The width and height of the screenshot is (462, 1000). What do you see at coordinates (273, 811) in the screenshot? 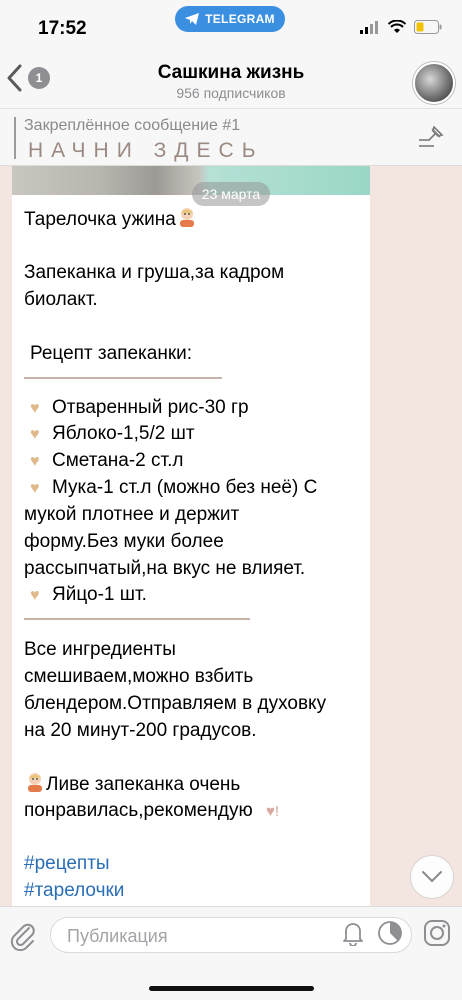
I see `heart-end-icon: ♥!` at bounding box center [273, 811].